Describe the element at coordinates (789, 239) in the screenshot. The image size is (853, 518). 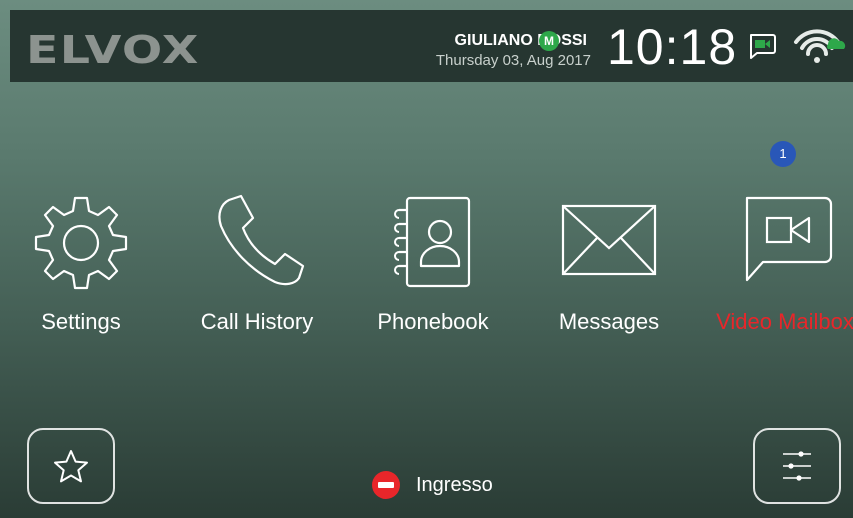
I see `video-chat-icon` at that location.